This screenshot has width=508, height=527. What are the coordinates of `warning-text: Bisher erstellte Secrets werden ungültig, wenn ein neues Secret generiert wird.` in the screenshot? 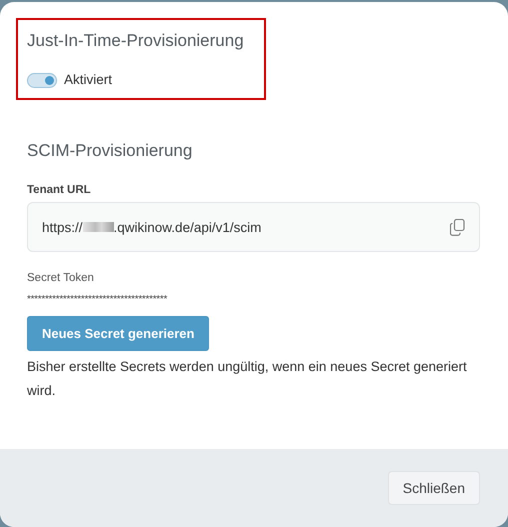 It's located at (247, 379).